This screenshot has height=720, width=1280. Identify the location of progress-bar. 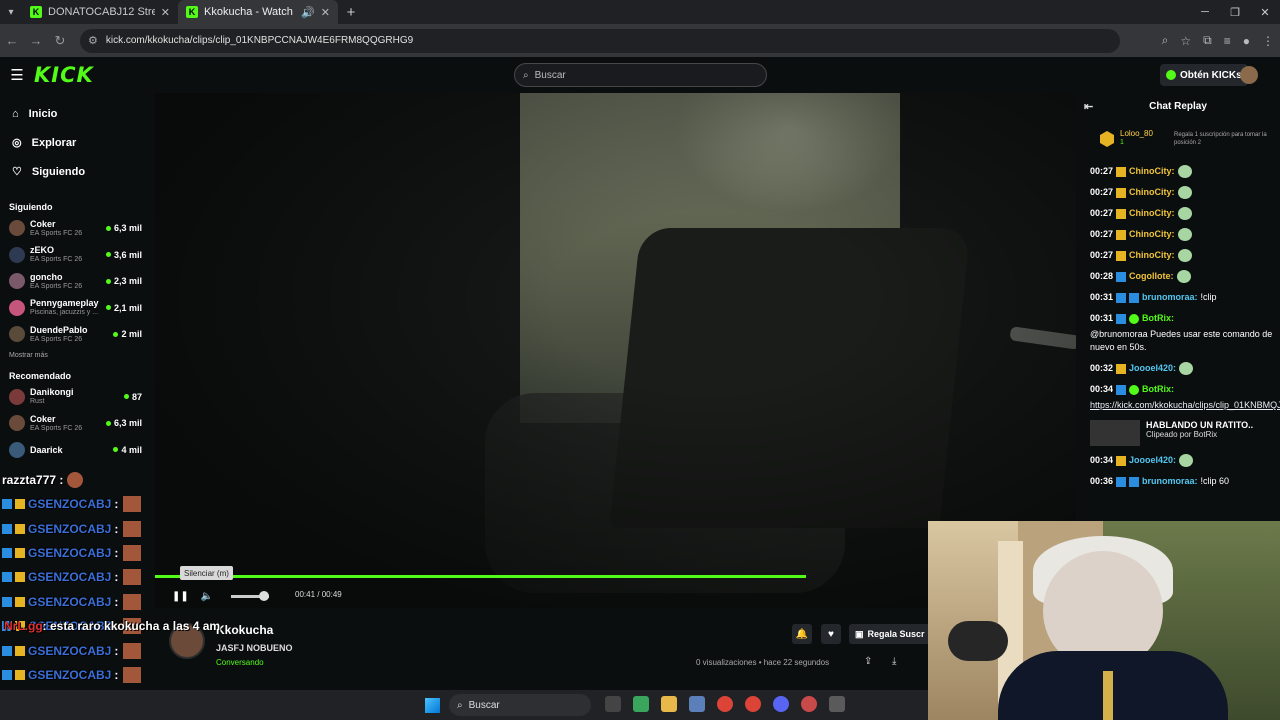
(480, 576).